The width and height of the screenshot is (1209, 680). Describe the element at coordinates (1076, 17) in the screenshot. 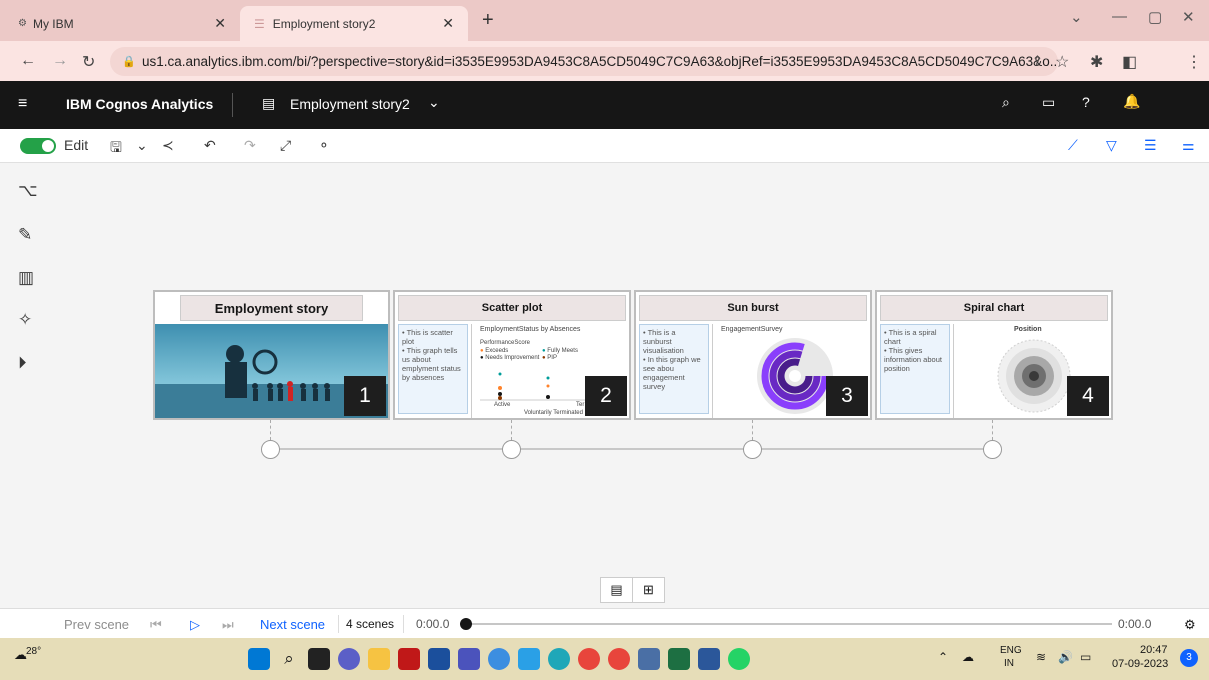

I see `tab-search-icon: ⌄` at that location.